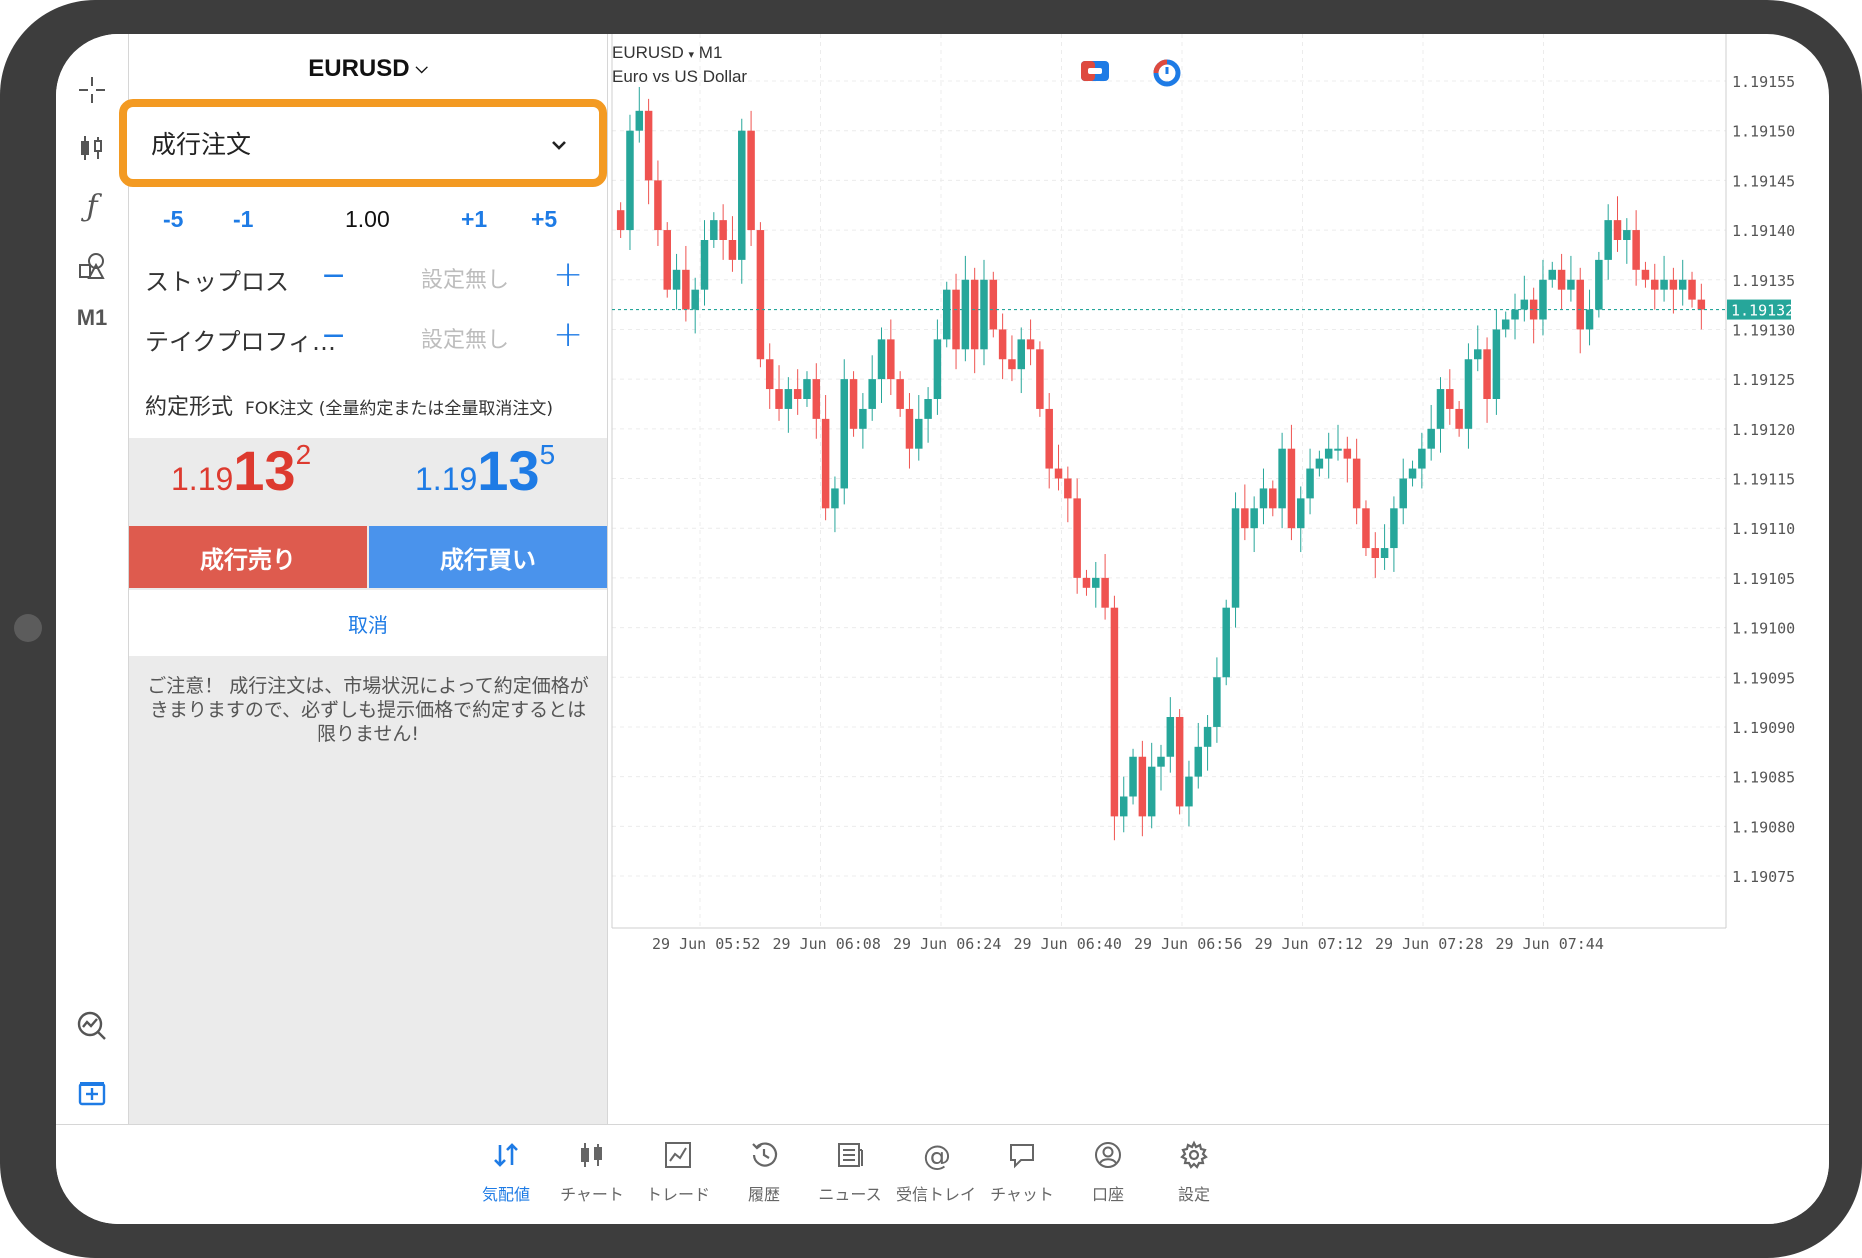  Describe the element at coordinates (1763, 629) in the screenshot. I see `y-tick-label: 1.19100` at that location.